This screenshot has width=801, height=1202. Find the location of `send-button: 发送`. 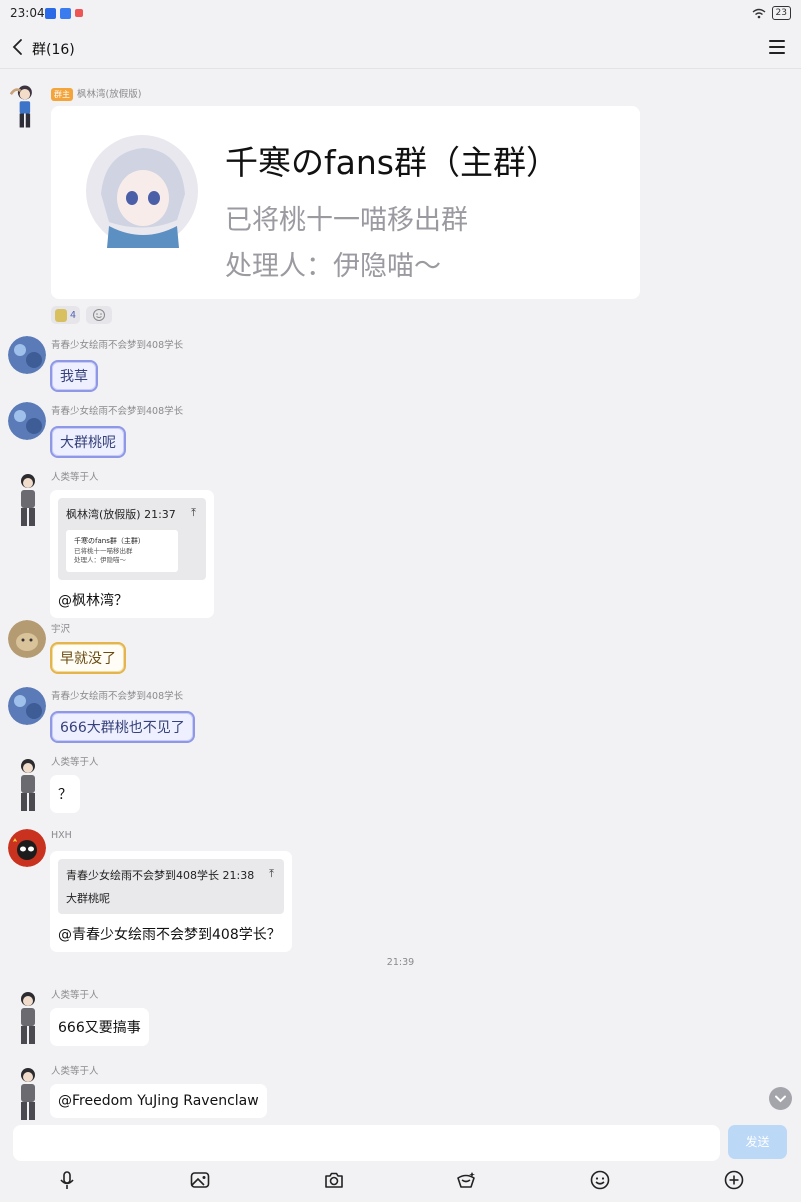

send-button: 发送 is located at coordinates (757, 1142).